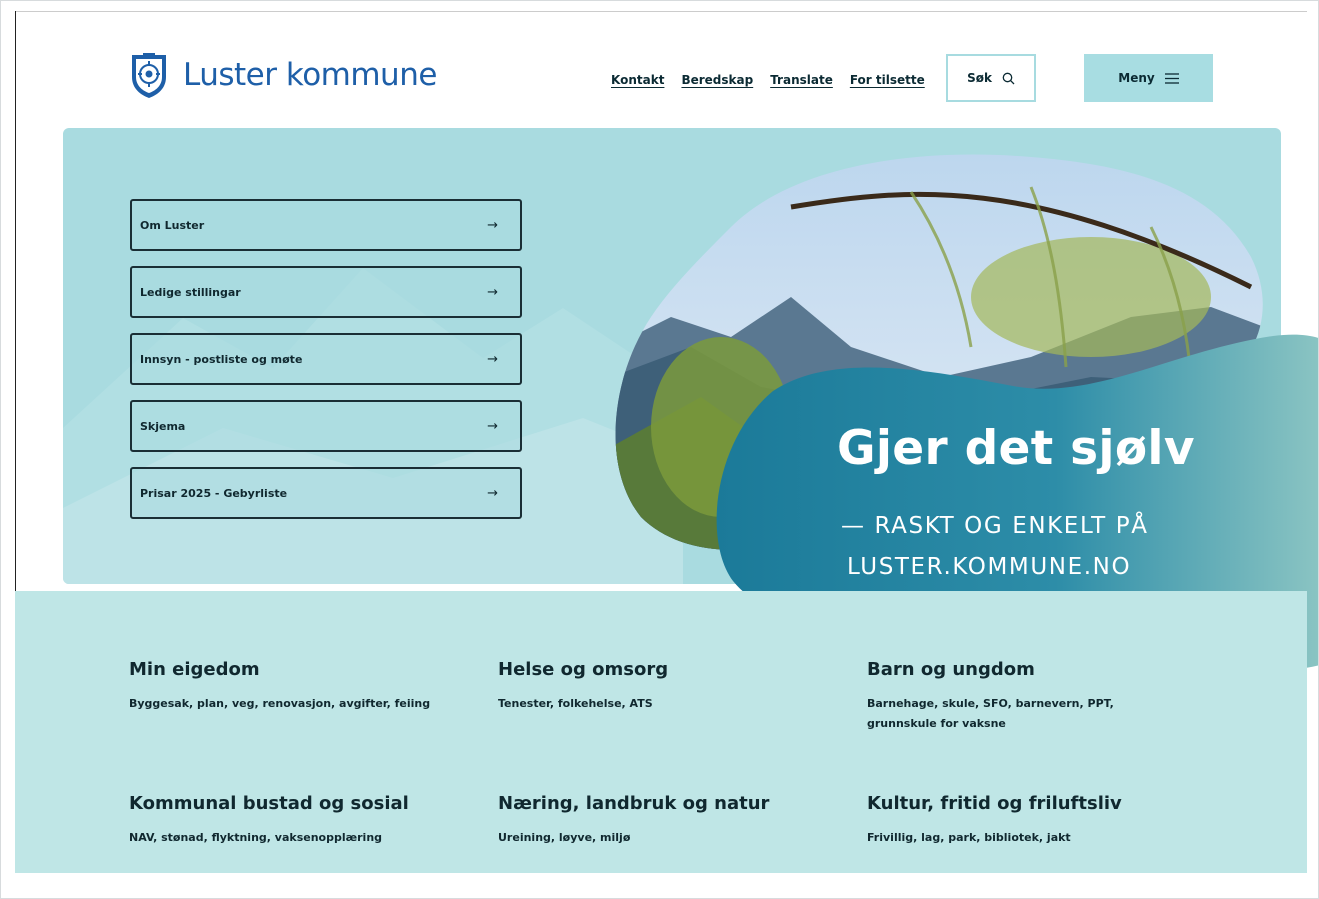 The width and height of the screenshot is (1319, 899). I want to click on quicklink-label: Innsyn - postliste og møte, so click(221, 359).